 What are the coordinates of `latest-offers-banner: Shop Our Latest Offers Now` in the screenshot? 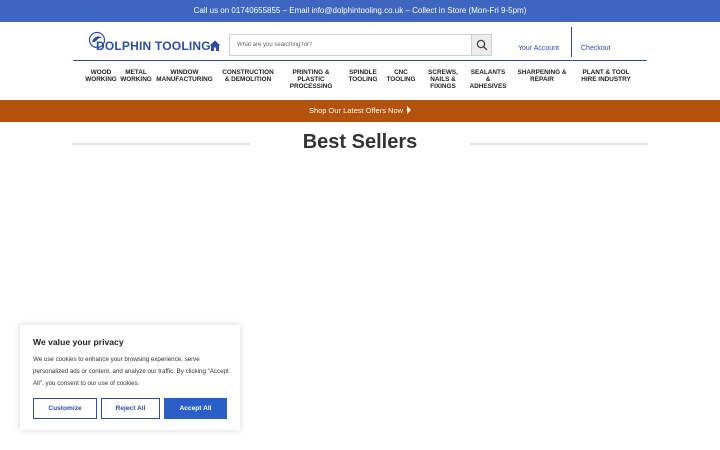 It's located at (360, 111).